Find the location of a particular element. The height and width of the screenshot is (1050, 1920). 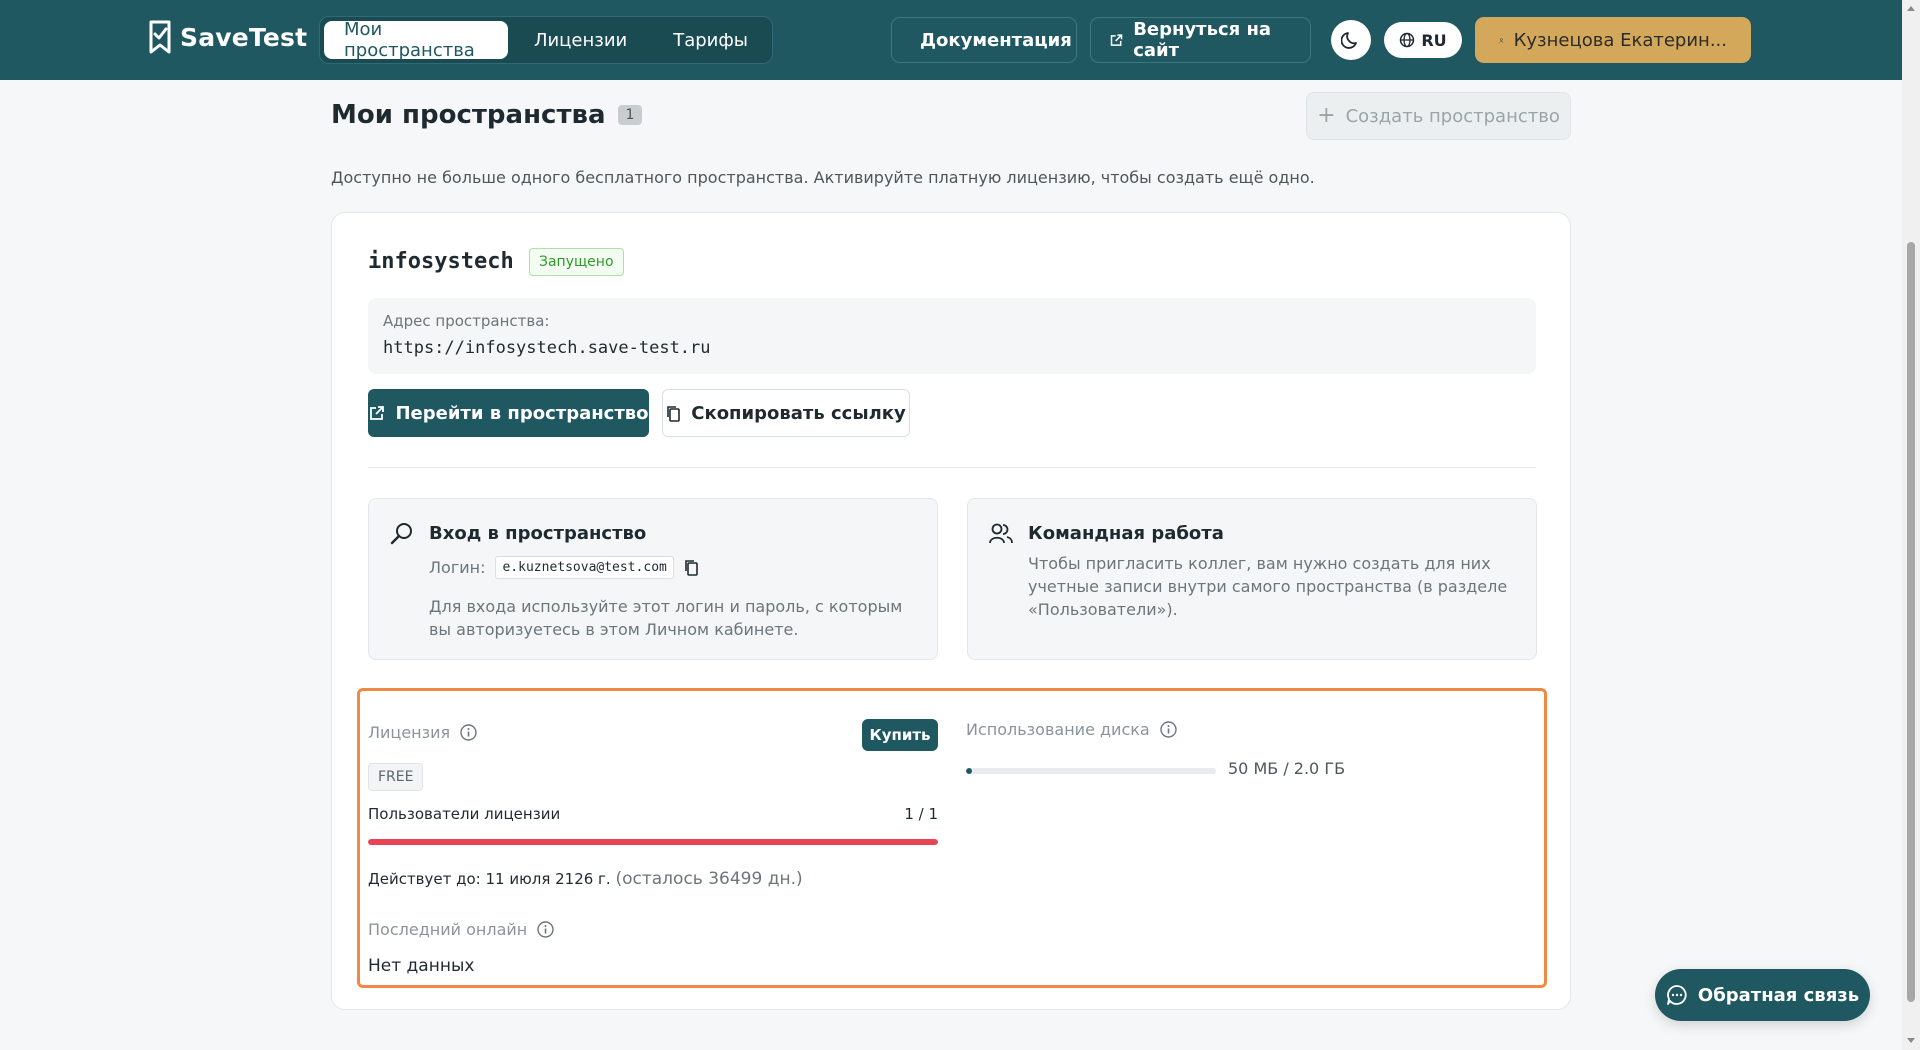

page-scrollbar is located at coordinates (1911, 525).